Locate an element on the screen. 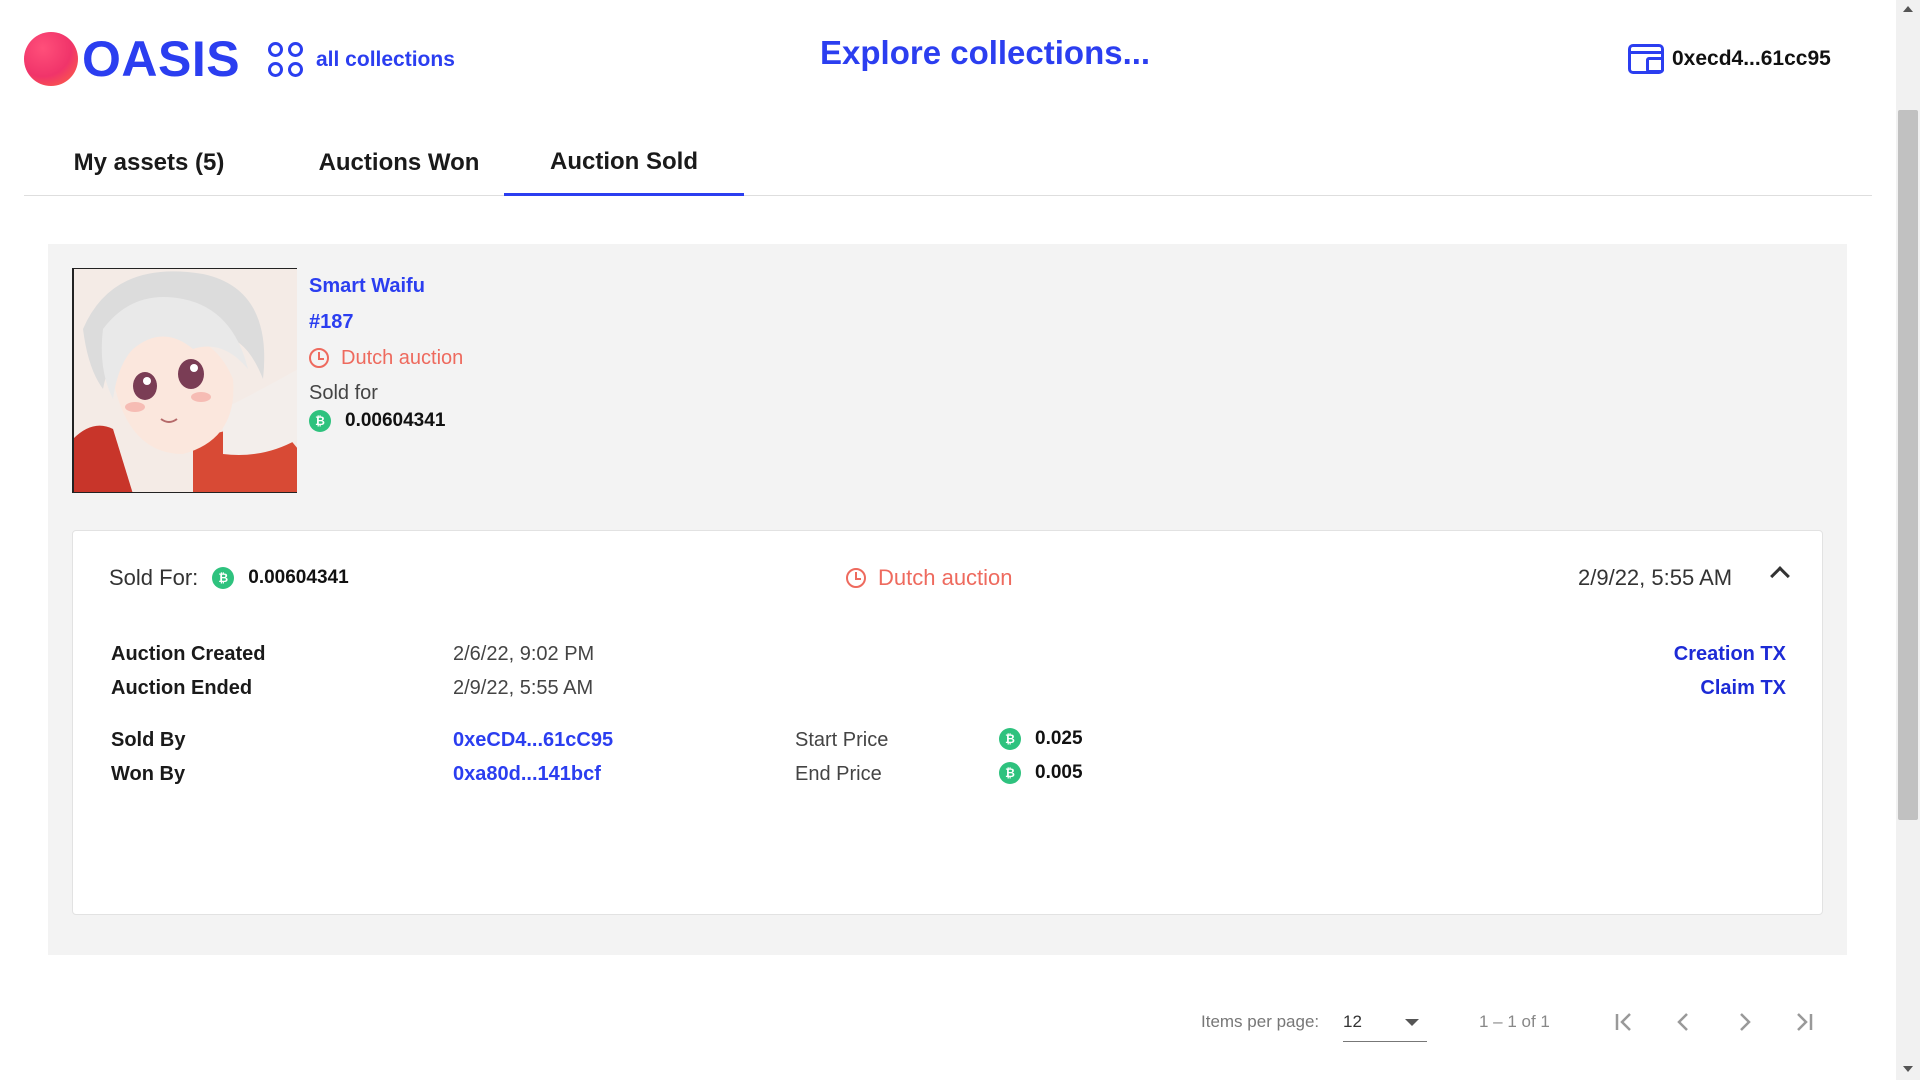  vertical-scrollbar is located at coordinates (1908, 540).